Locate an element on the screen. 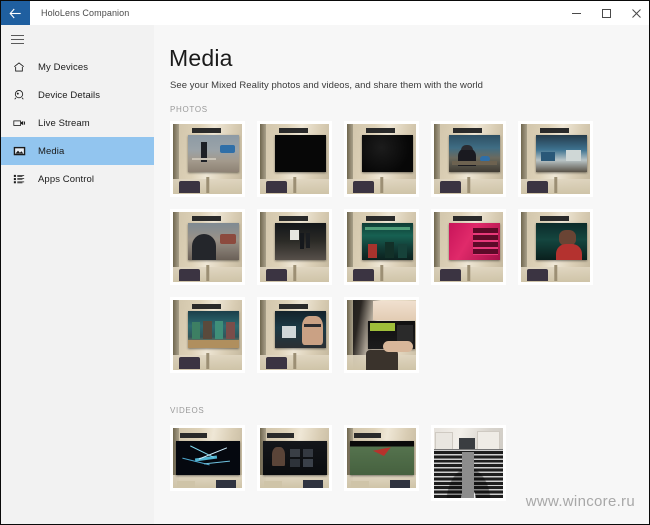 The width and height of the screenshot is (650, 525). sidebar-item-my-devices: My Devices is located at coordinates (77, 67).